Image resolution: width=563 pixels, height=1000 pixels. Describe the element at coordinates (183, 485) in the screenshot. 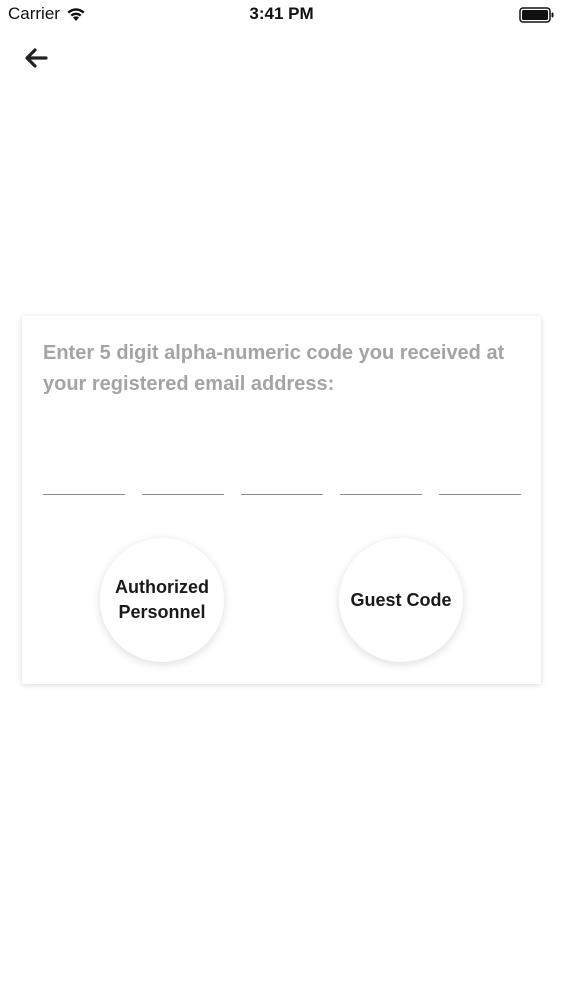

I see `code-digit-2-input` at that location.